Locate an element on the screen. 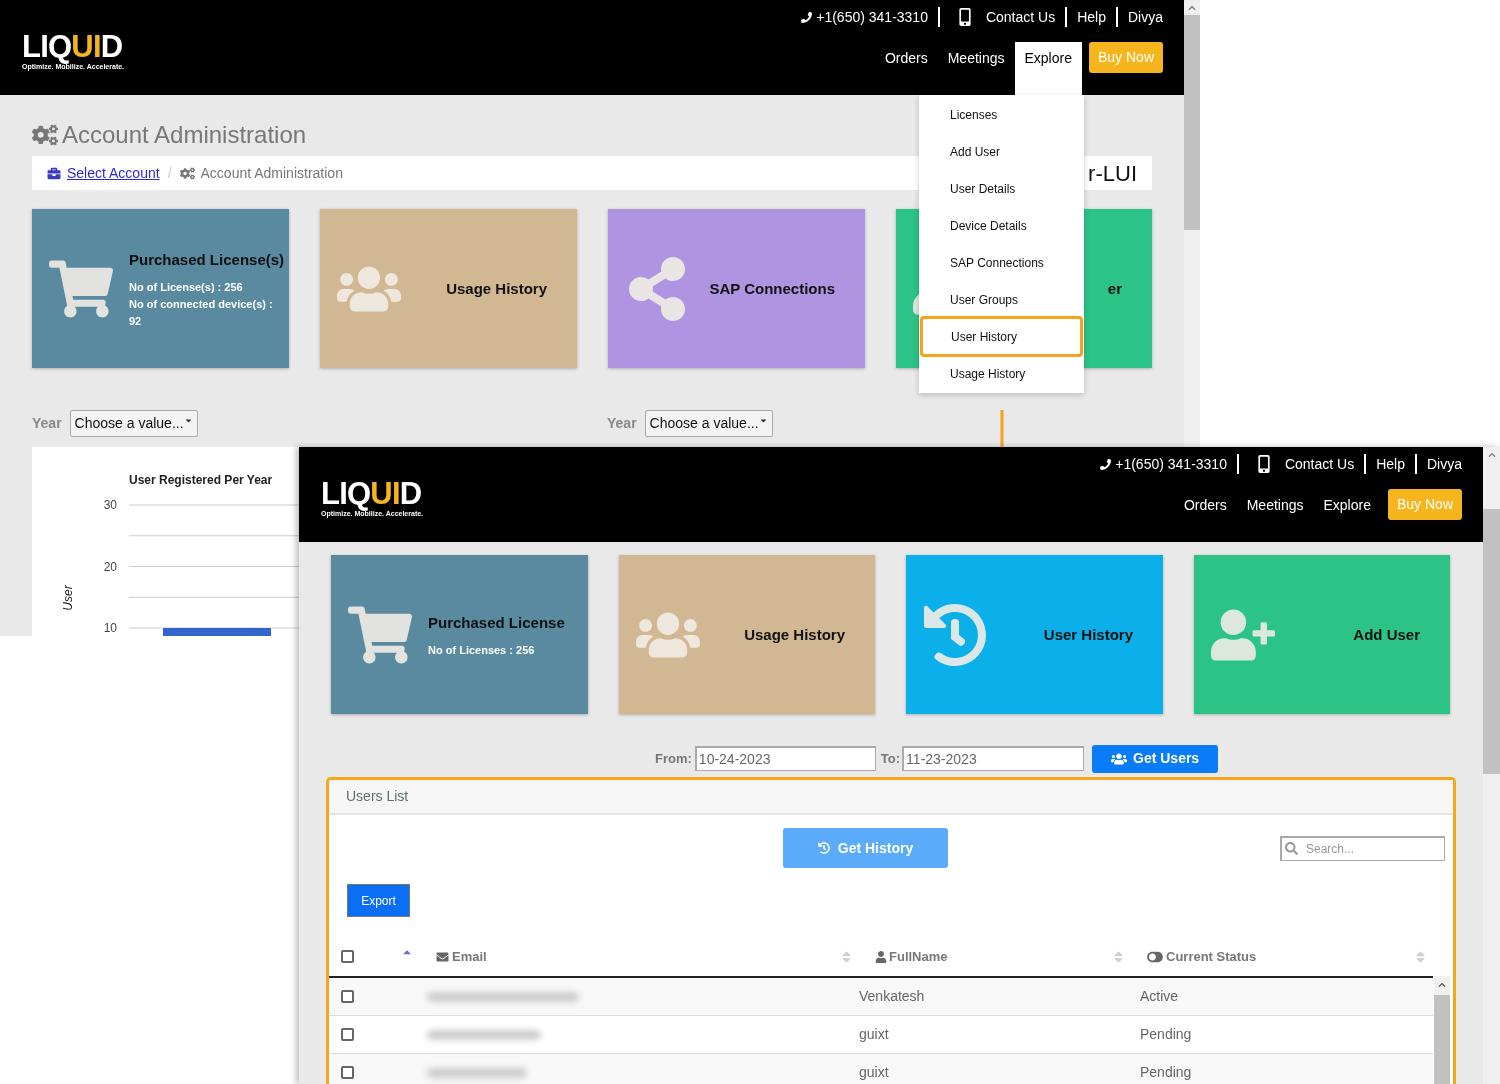 Image resolution: width=1500 pixels, height=1084 pixels. toggle-icon is located at coordinates (1155, 956).